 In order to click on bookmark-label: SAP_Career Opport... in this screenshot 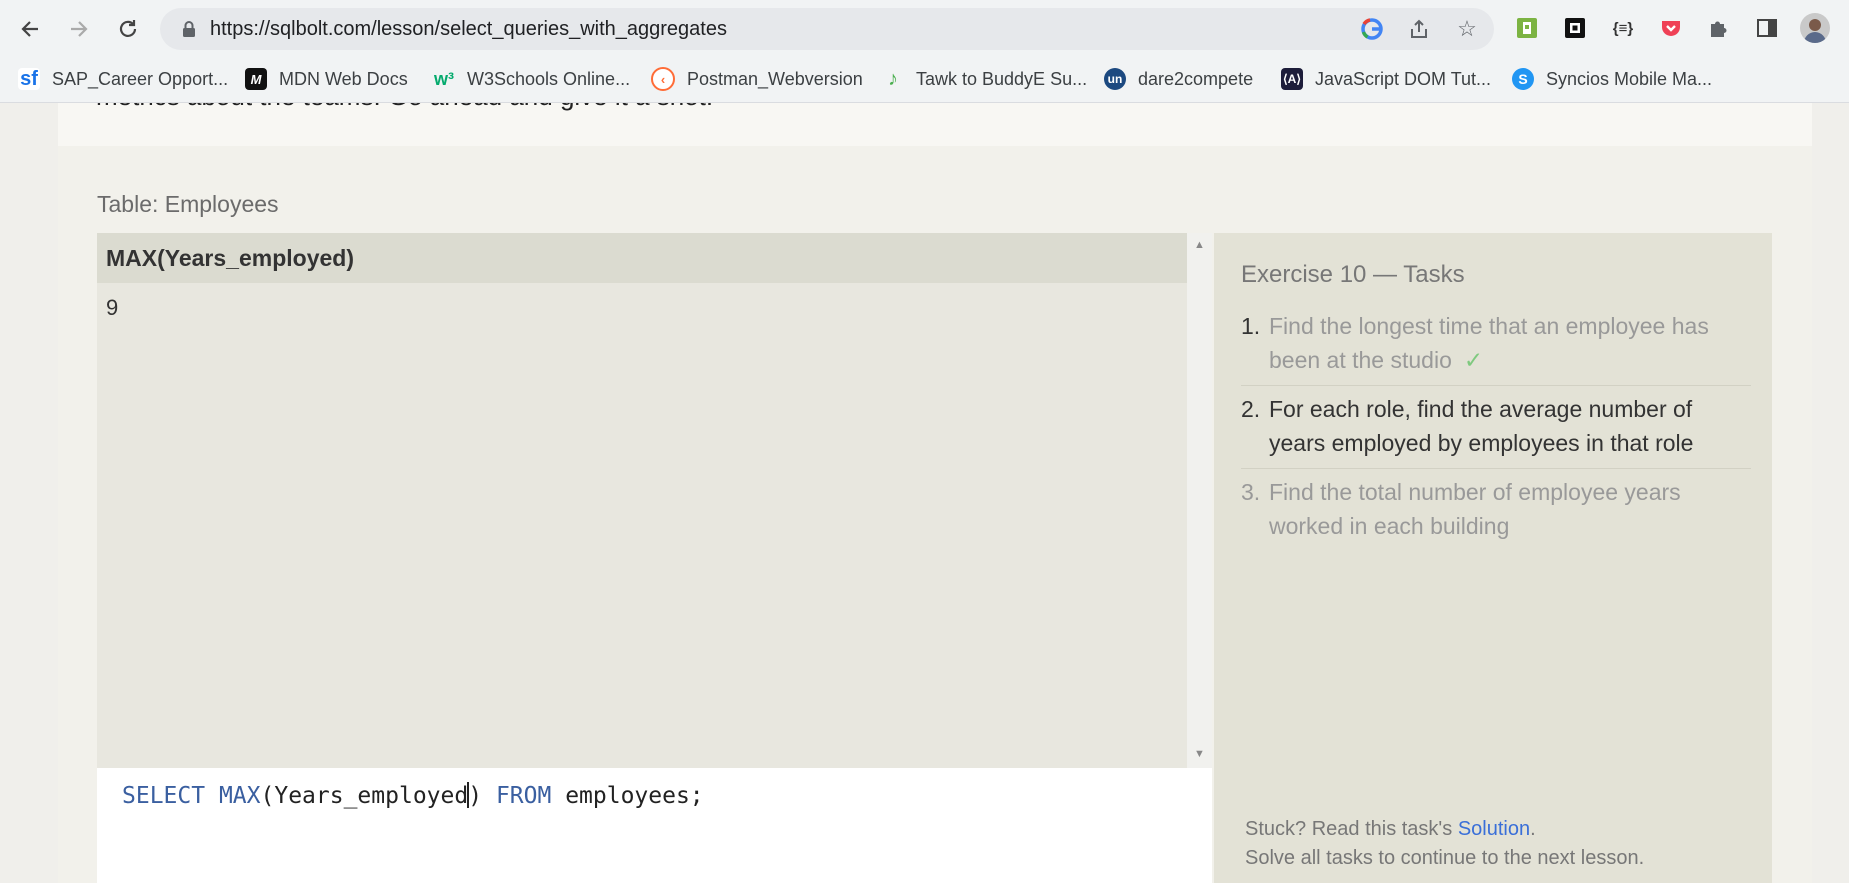, I will do `click(140, 78)`.